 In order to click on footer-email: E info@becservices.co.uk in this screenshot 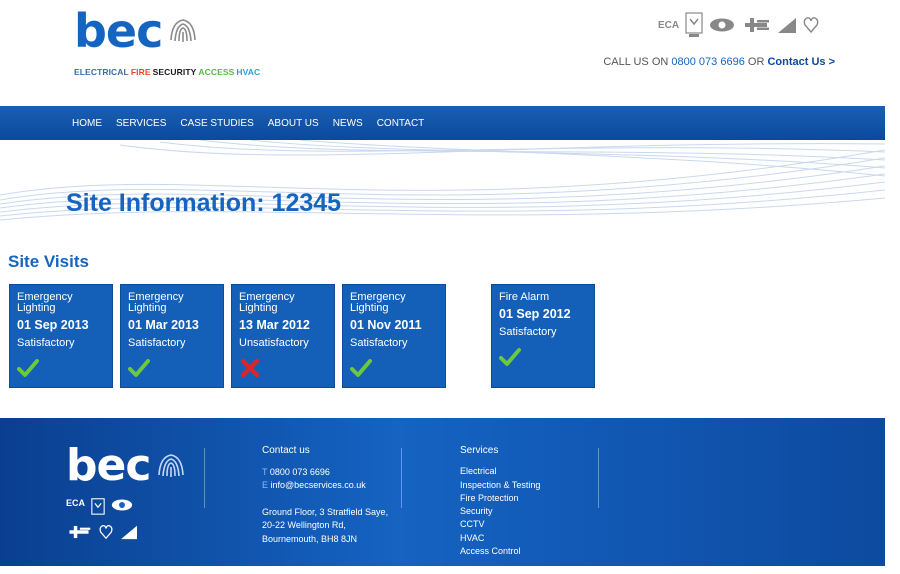, I will do `click(325, 486)`.